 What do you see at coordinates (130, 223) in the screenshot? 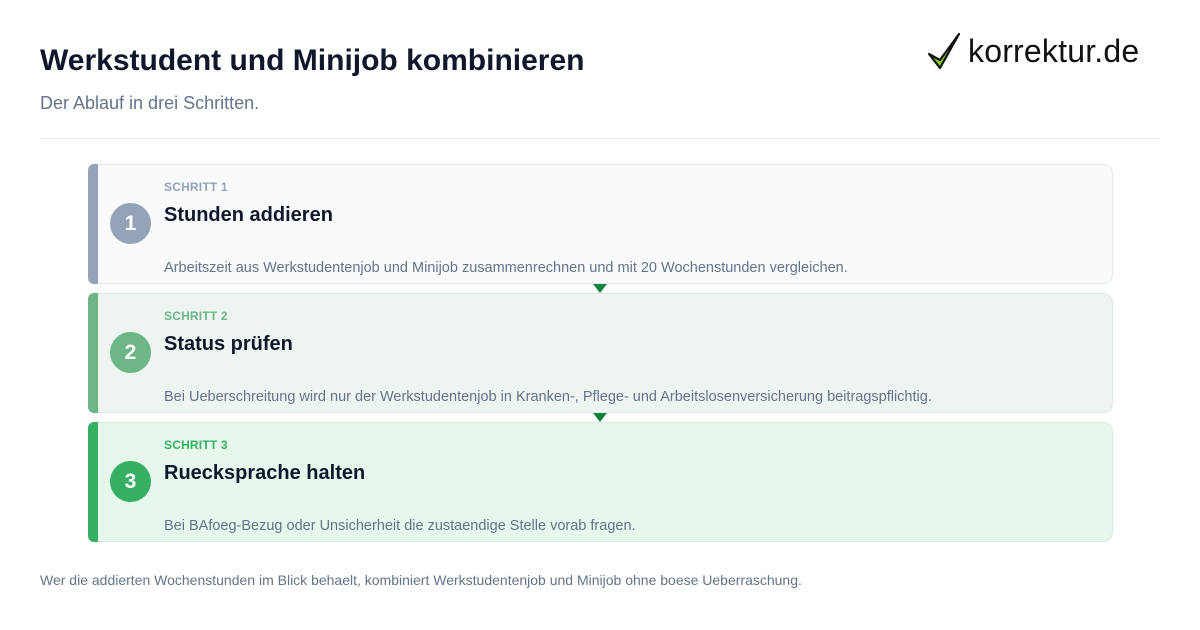
I see `step-number-badge: 1` at bounding box center [130, 223].